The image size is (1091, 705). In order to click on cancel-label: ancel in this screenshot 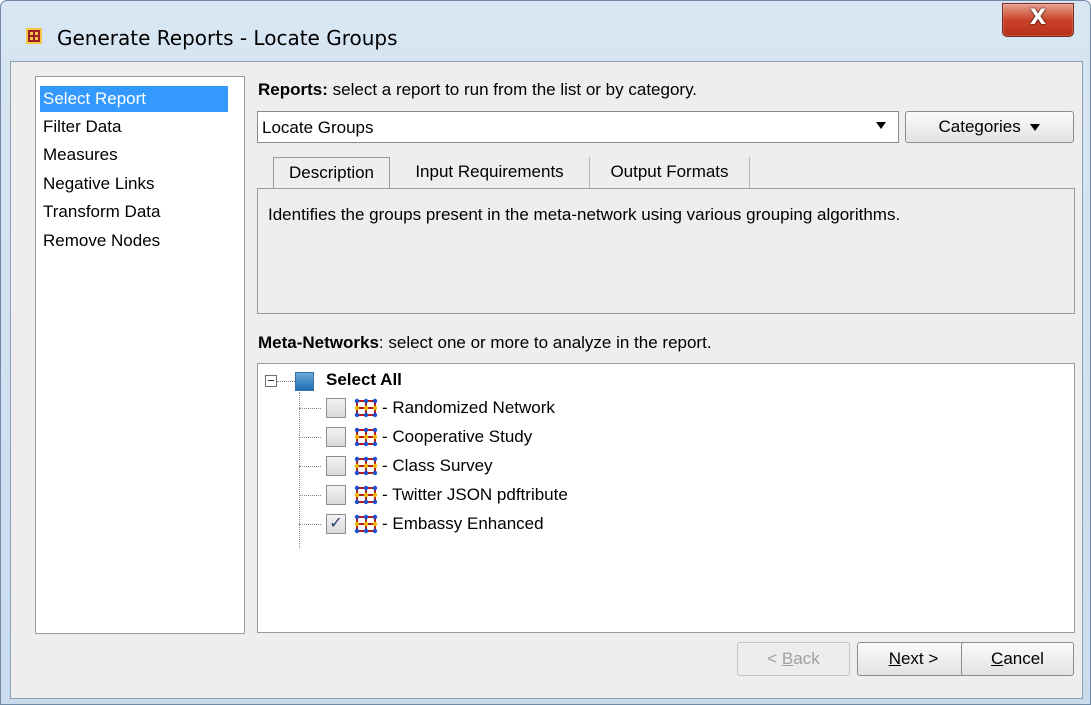, I will do `click(1023, 658)`.